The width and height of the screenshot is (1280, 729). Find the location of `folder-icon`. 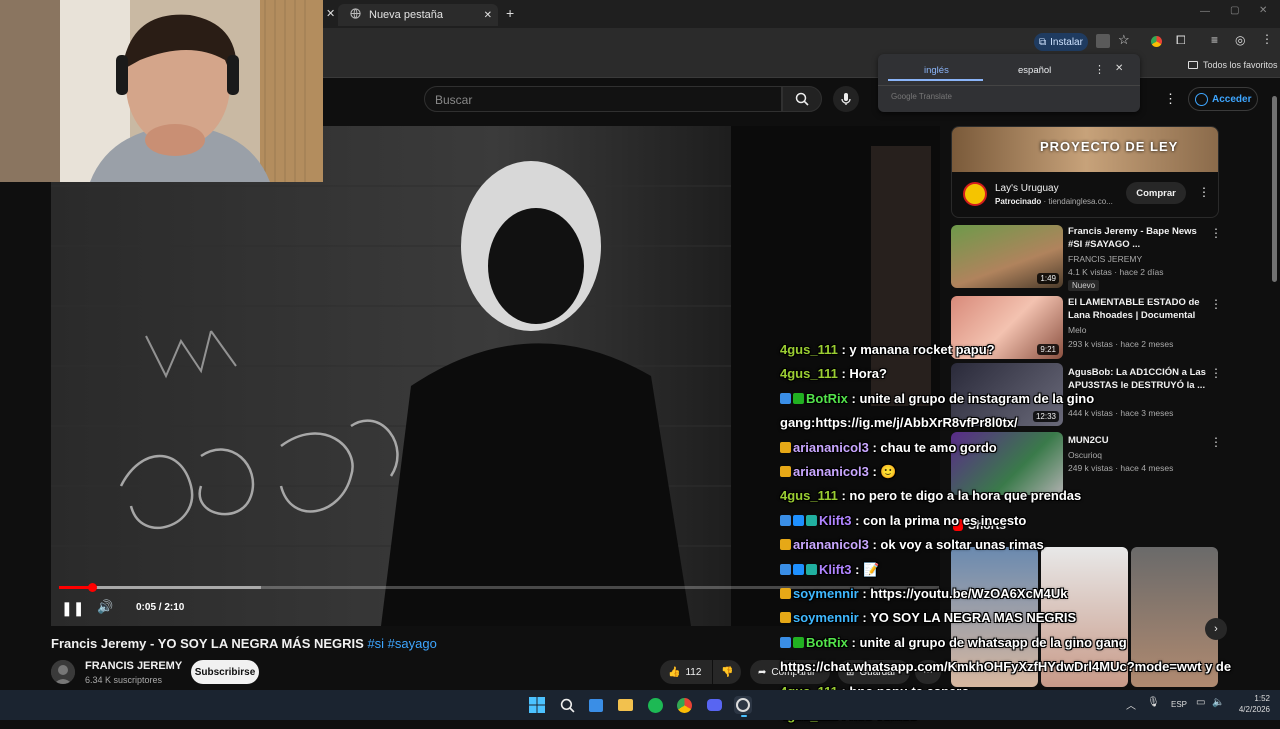

folder-icon is located at coordinates (1193, 65).